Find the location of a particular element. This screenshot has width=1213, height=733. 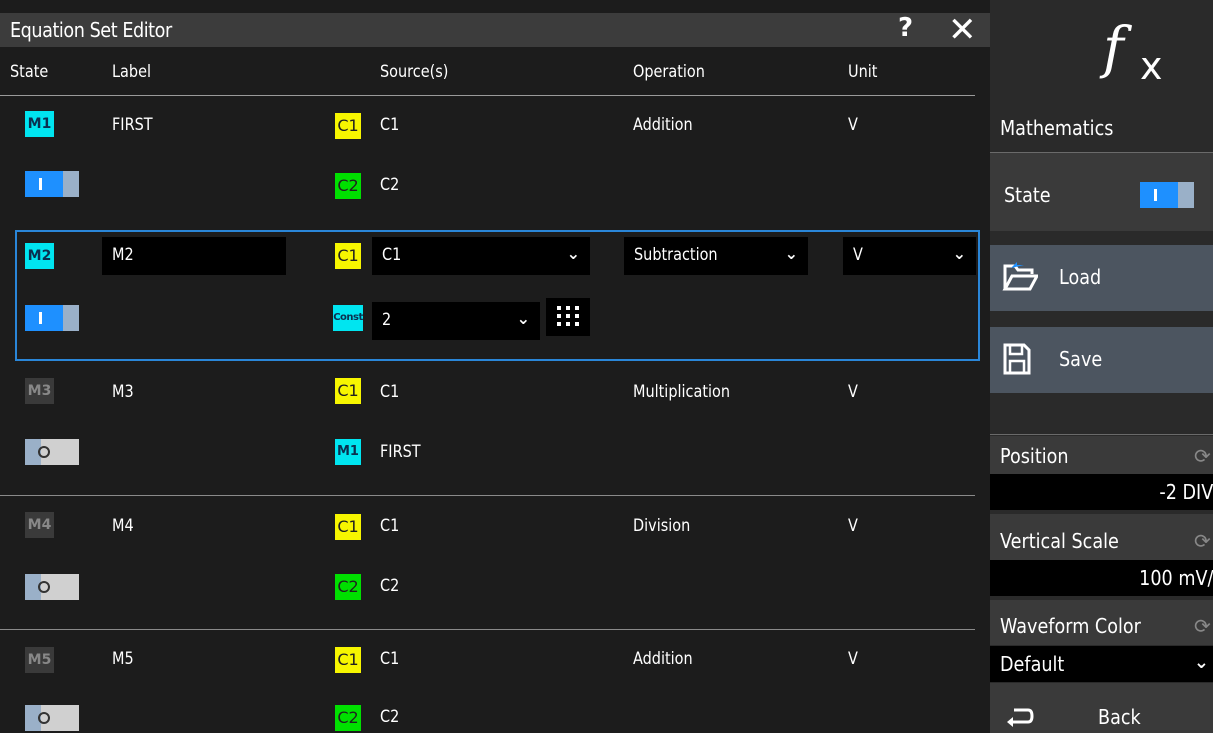

keypad-icon is located at coordinates (568, 317).